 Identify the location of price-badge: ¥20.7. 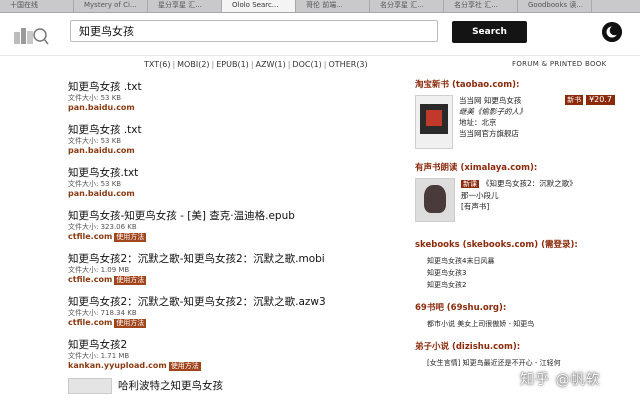
(600, 100).